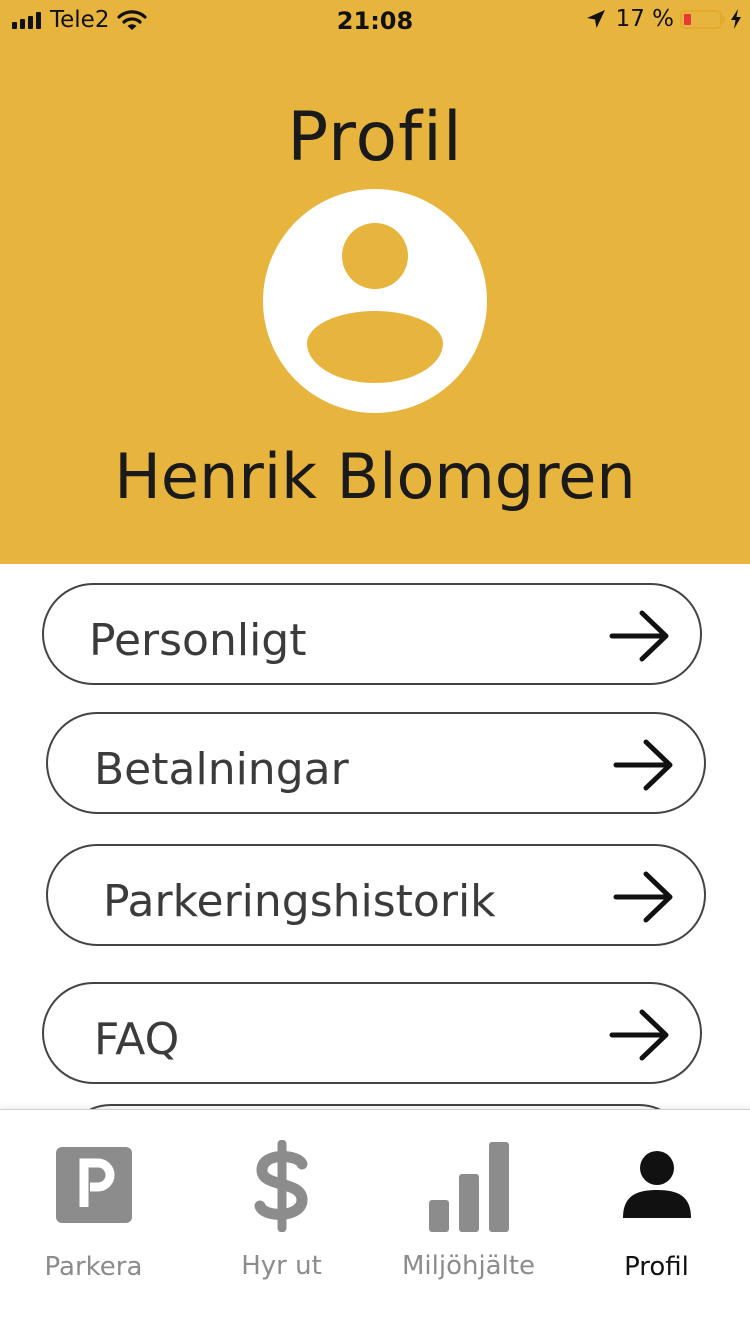  I want to click on menu-item-label: Personligt, so click(198, 640).